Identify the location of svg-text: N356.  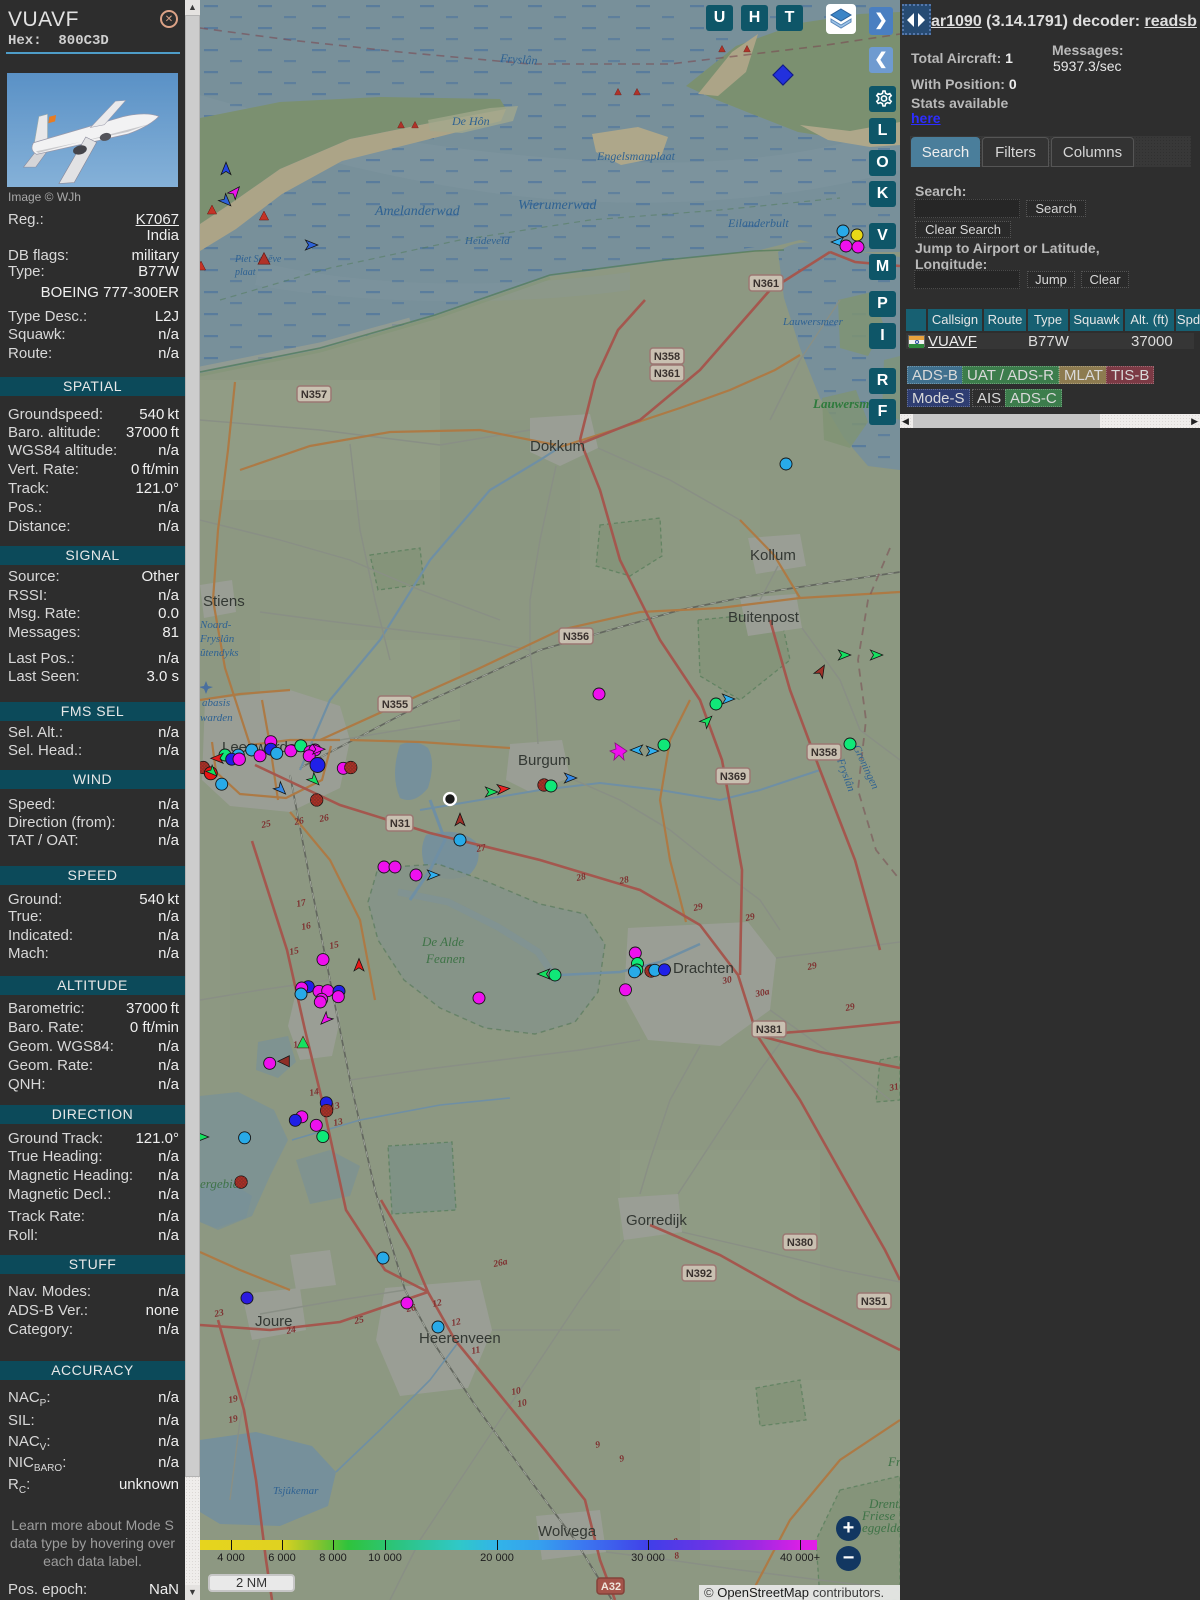
(576, 637).